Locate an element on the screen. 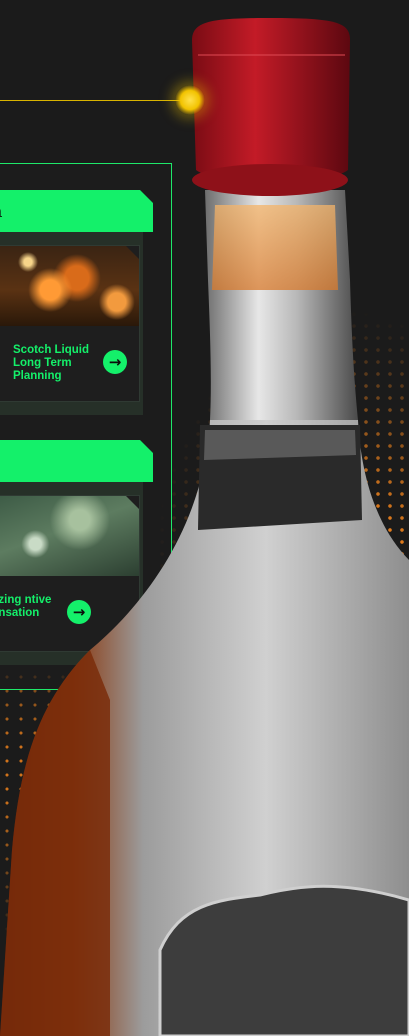 The height and width of the screenshot is (1036, 409). connector-node-dot is located at coordinates (190, 100).